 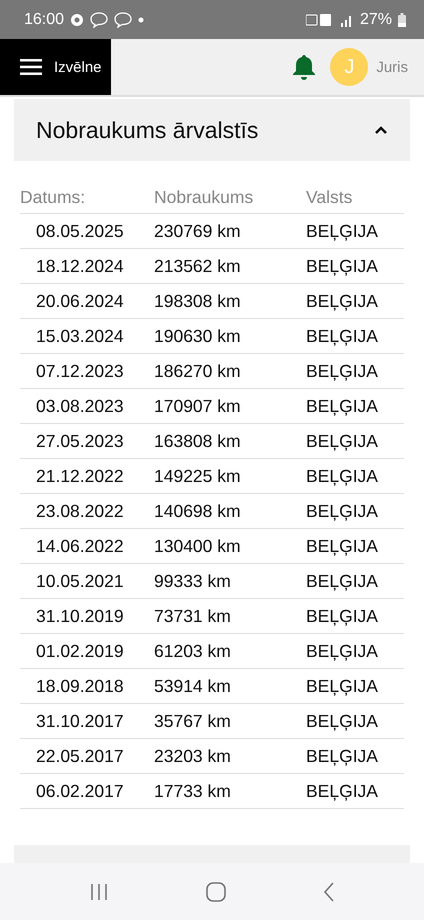 What do you see at coordinates (87, 301) in the screenshot?
I see `table-cell: 20.06.2024` at bounding box center [87, 301].